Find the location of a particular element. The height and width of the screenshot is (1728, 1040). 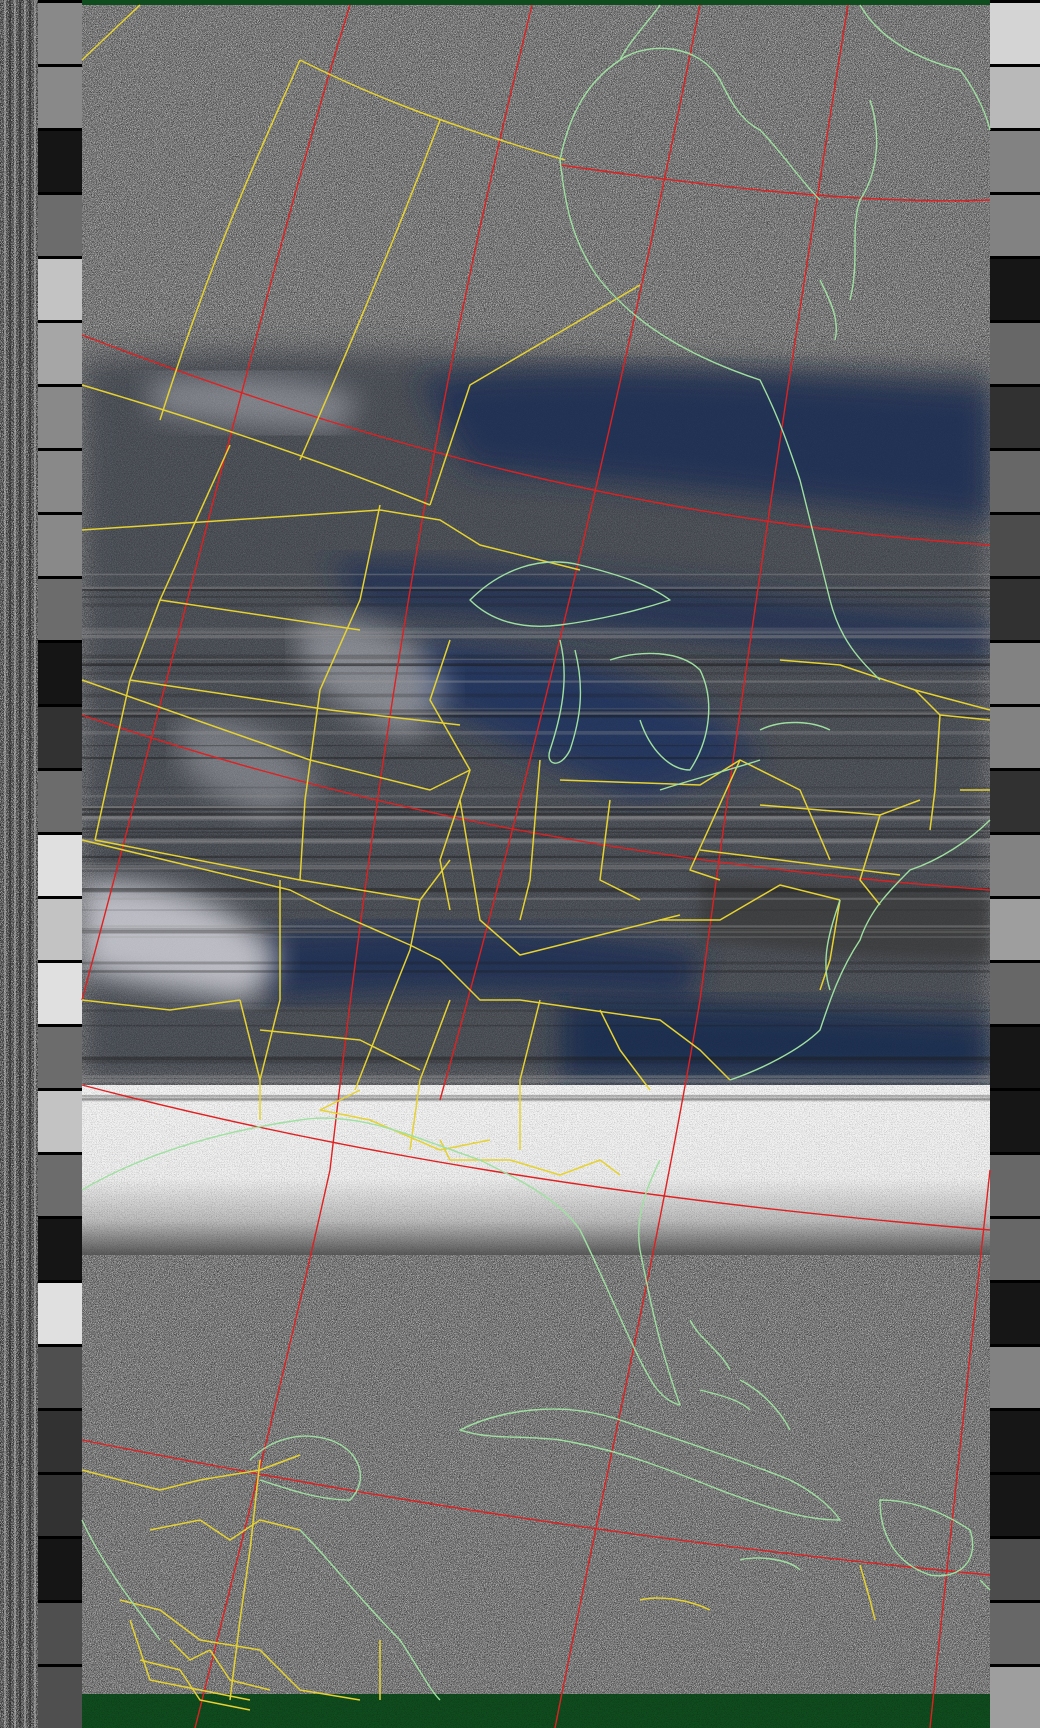

top-green-line is located at coordinates (536, 2).